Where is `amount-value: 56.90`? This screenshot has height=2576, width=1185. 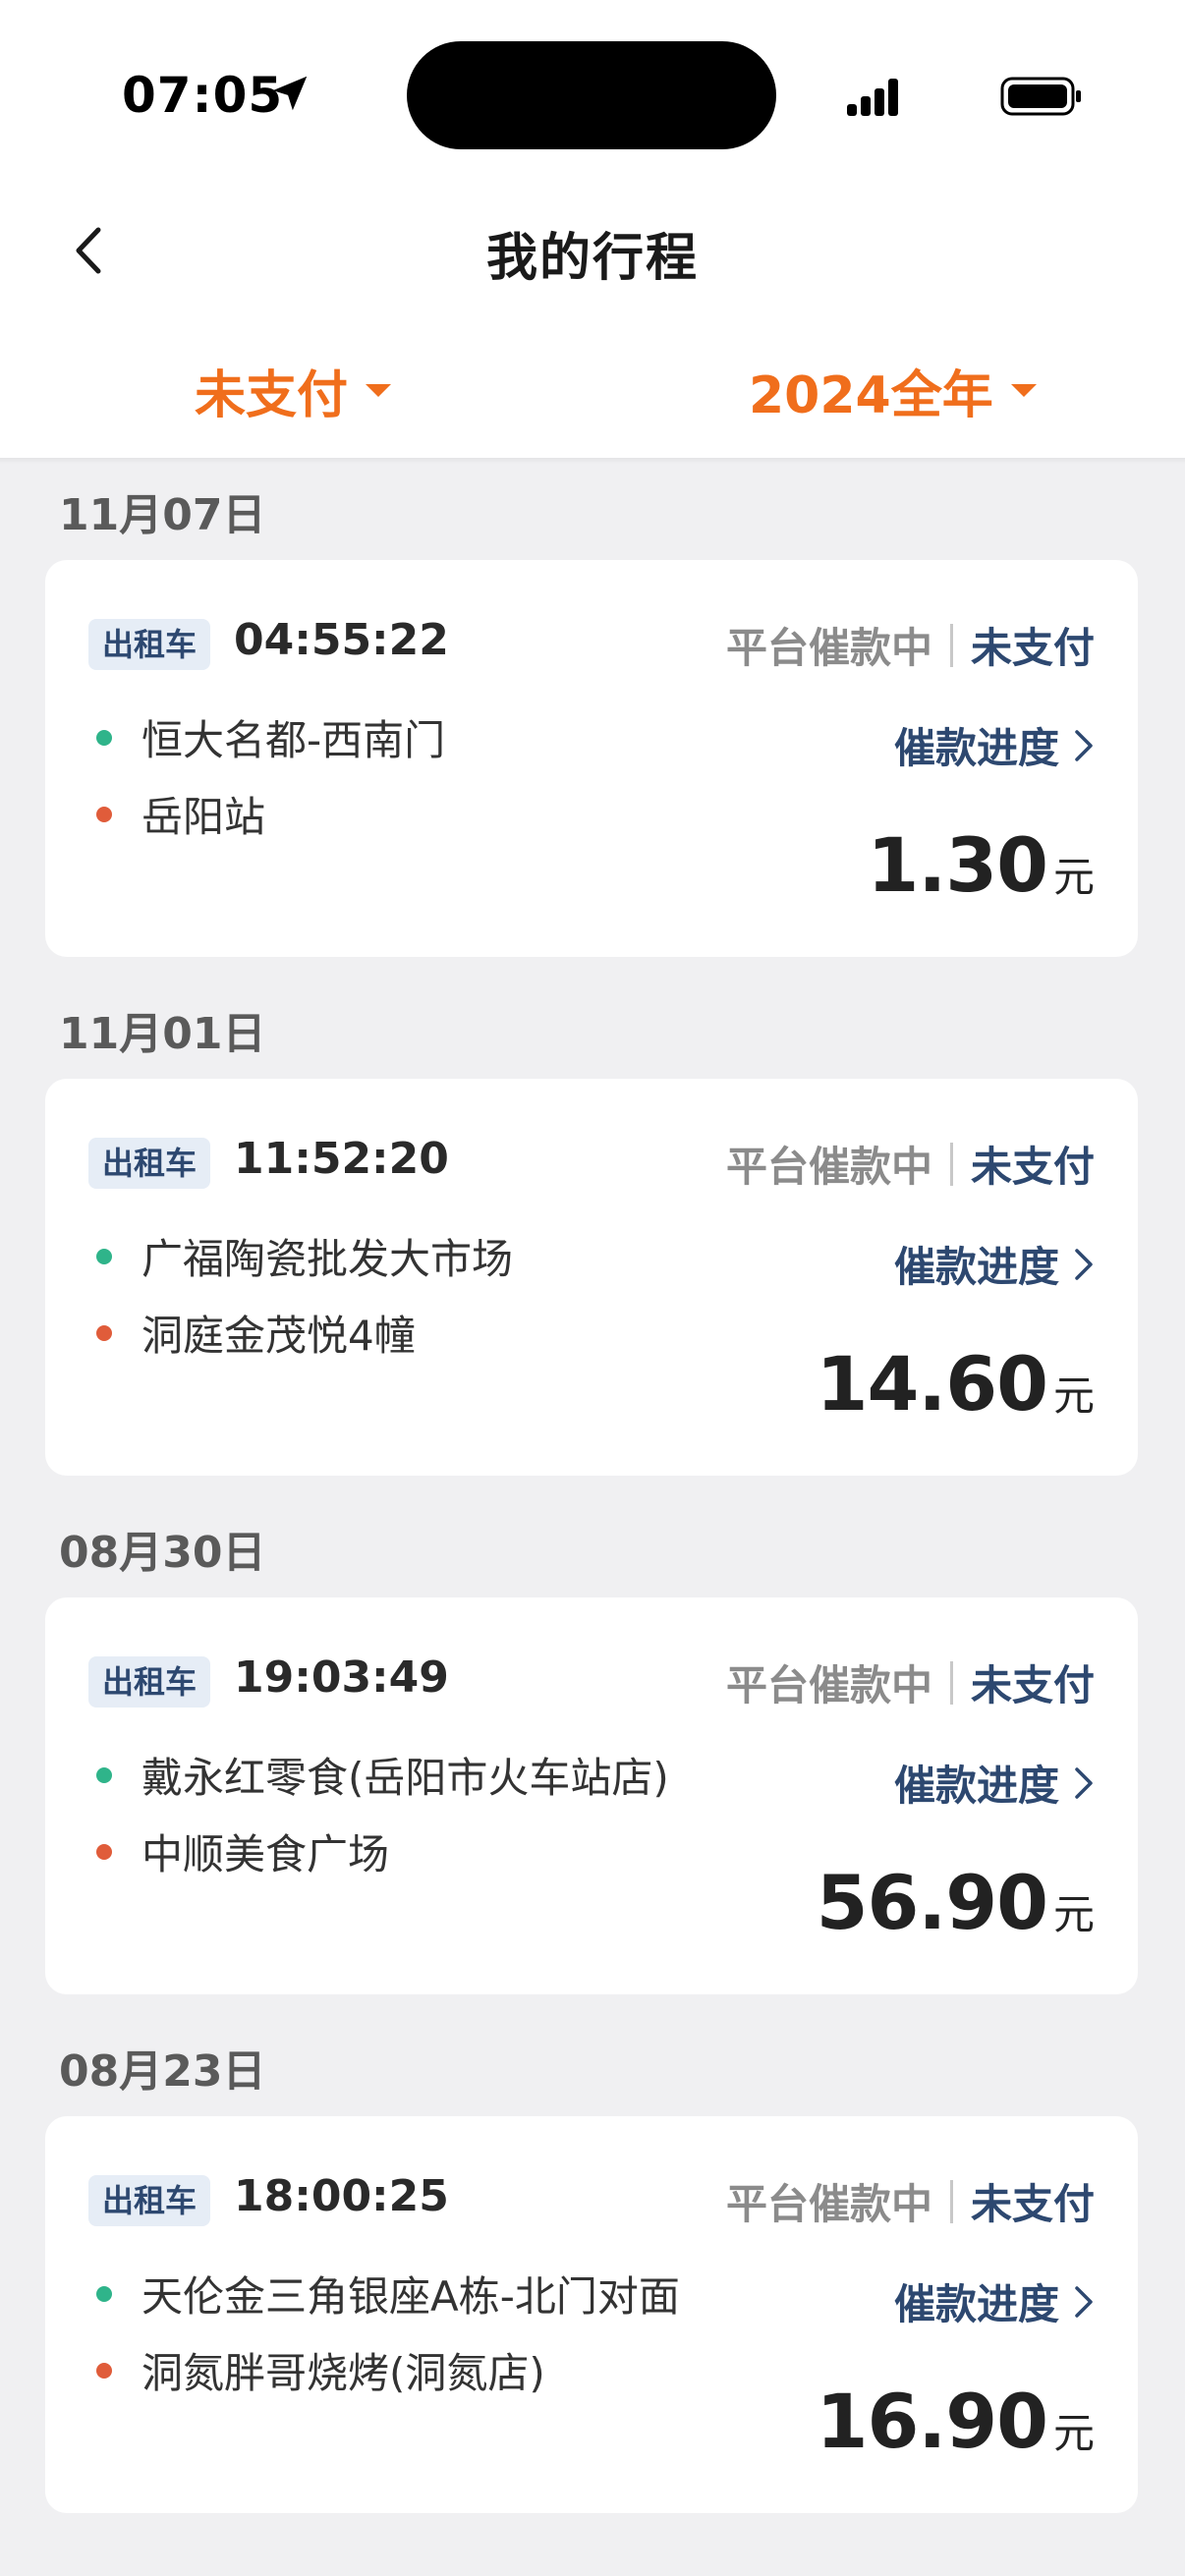
amount-value: 56.90 is located at coordinates (932, 1902).